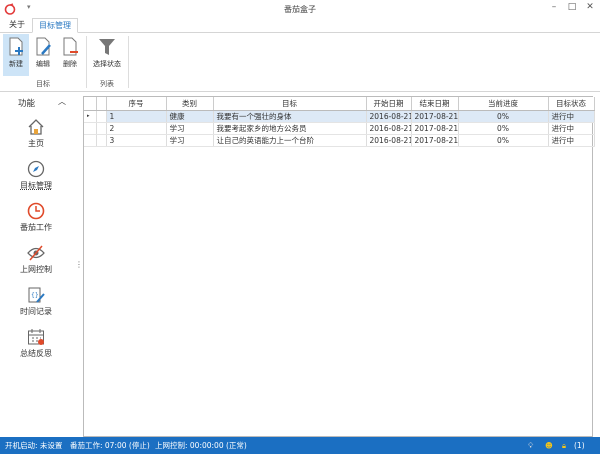  Describe the element at coordinates (36, 227) in the screenshot. I see `nav-label: 番茄工作` at that location.